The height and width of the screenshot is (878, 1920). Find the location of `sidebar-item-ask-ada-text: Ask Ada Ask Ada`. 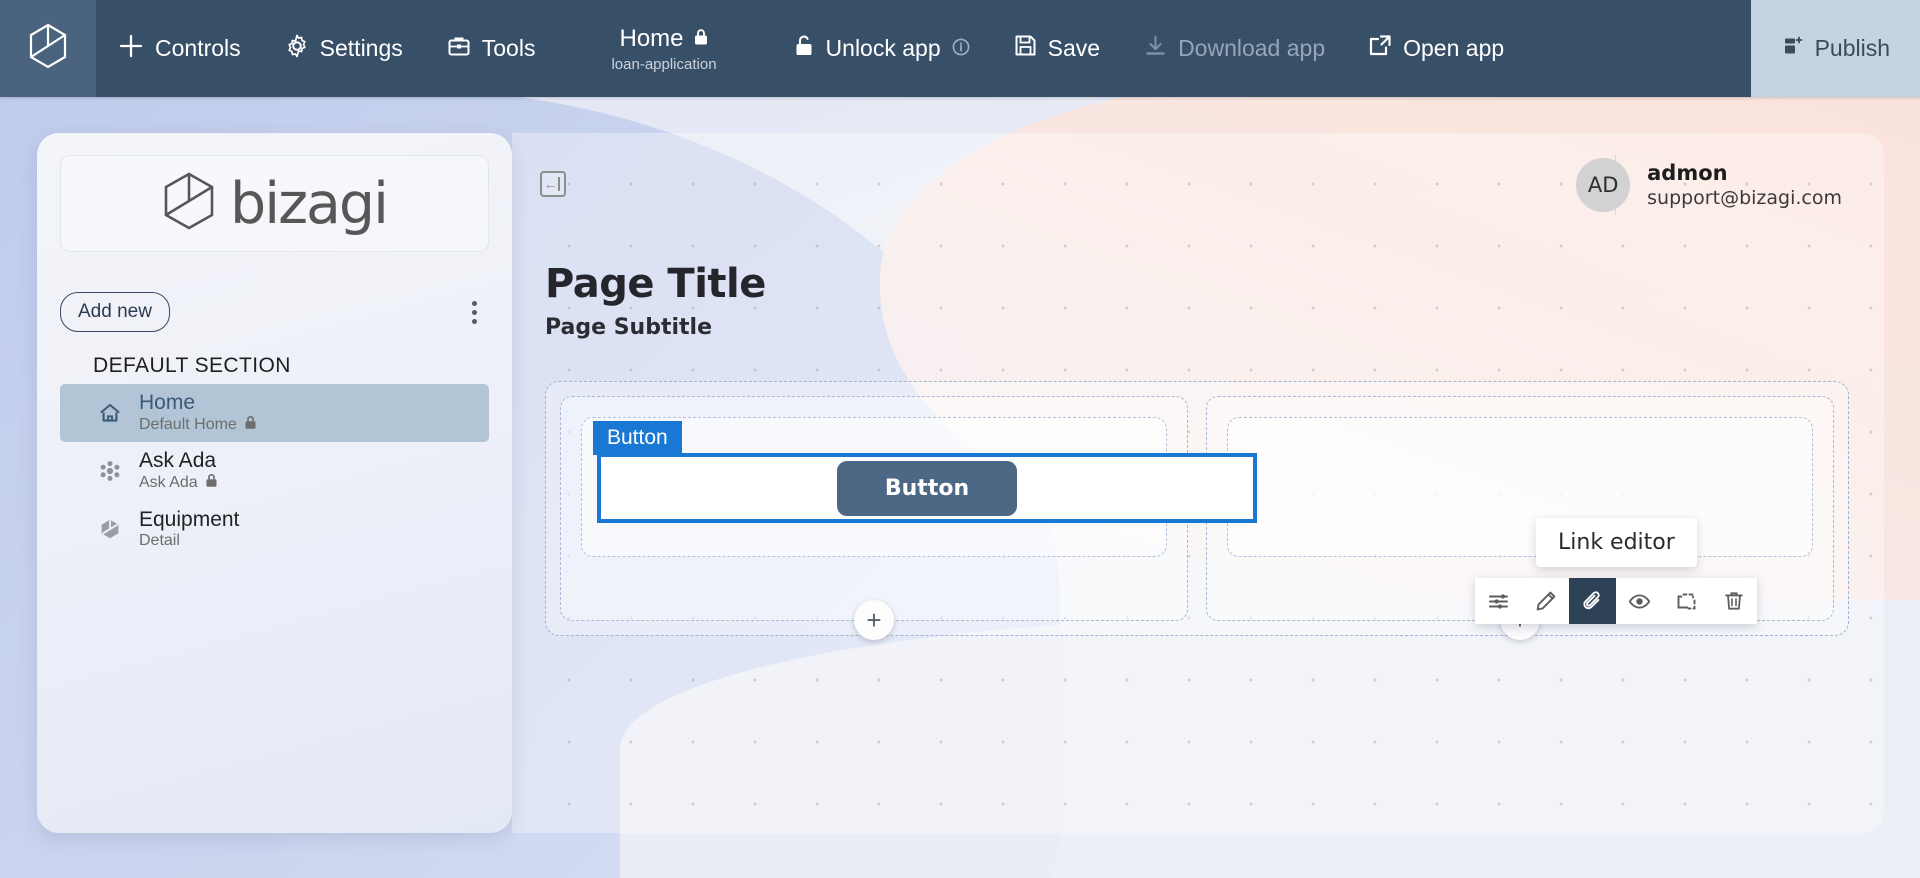

sidebar-item-ask-ada-text: Ask Ada Ask Ada is located at coordinates (178, 470).